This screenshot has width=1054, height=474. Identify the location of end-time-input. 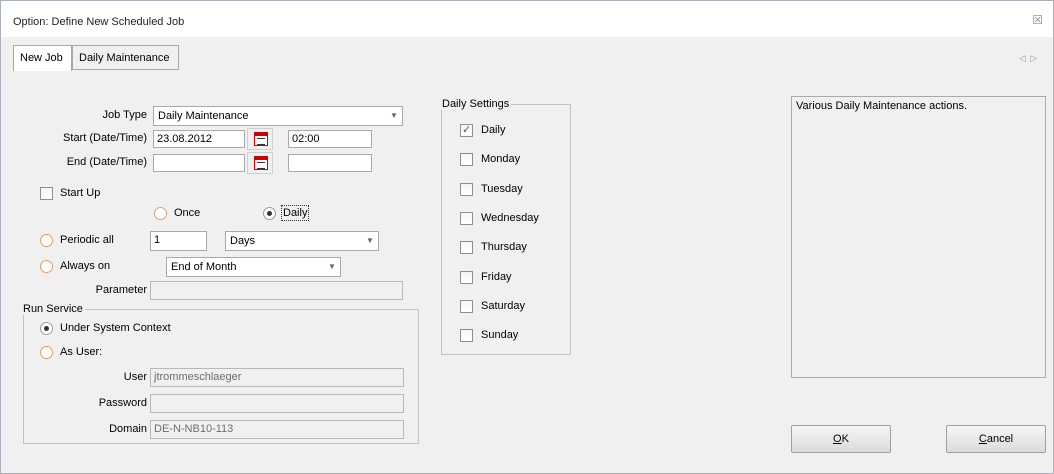
(330, 163).